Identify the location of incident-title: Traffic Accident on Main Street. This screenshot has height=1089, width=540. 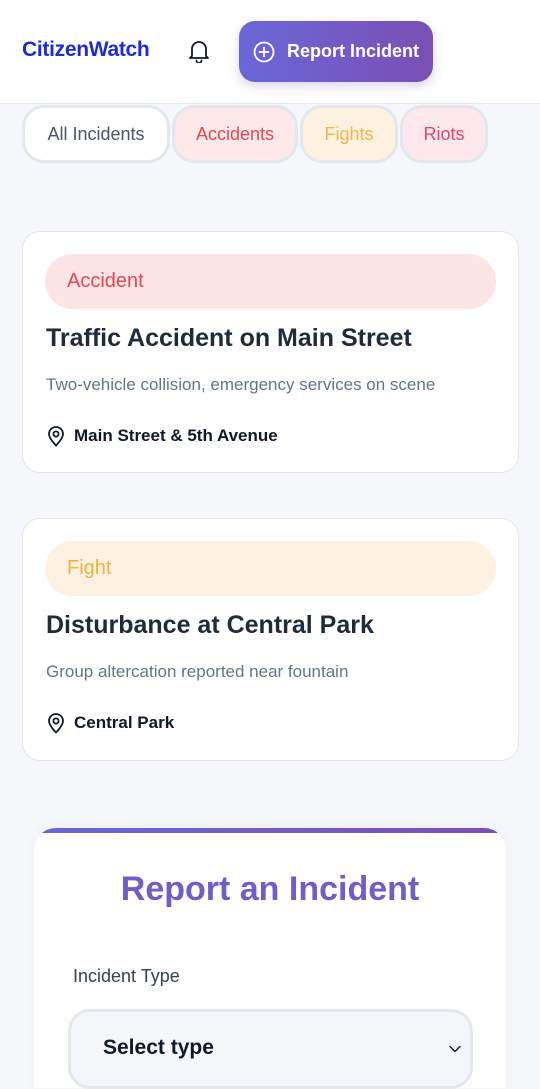
(229, 338).